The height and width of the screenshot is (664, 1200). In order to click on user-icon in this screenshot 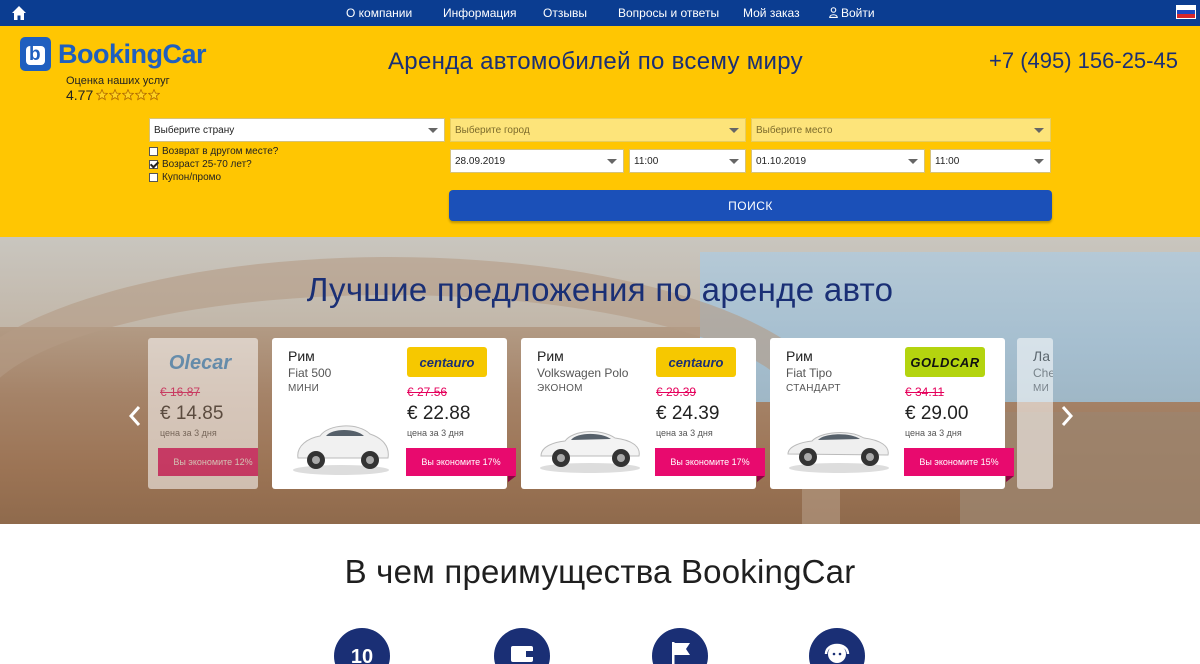, I will do `click(833, 12)`.